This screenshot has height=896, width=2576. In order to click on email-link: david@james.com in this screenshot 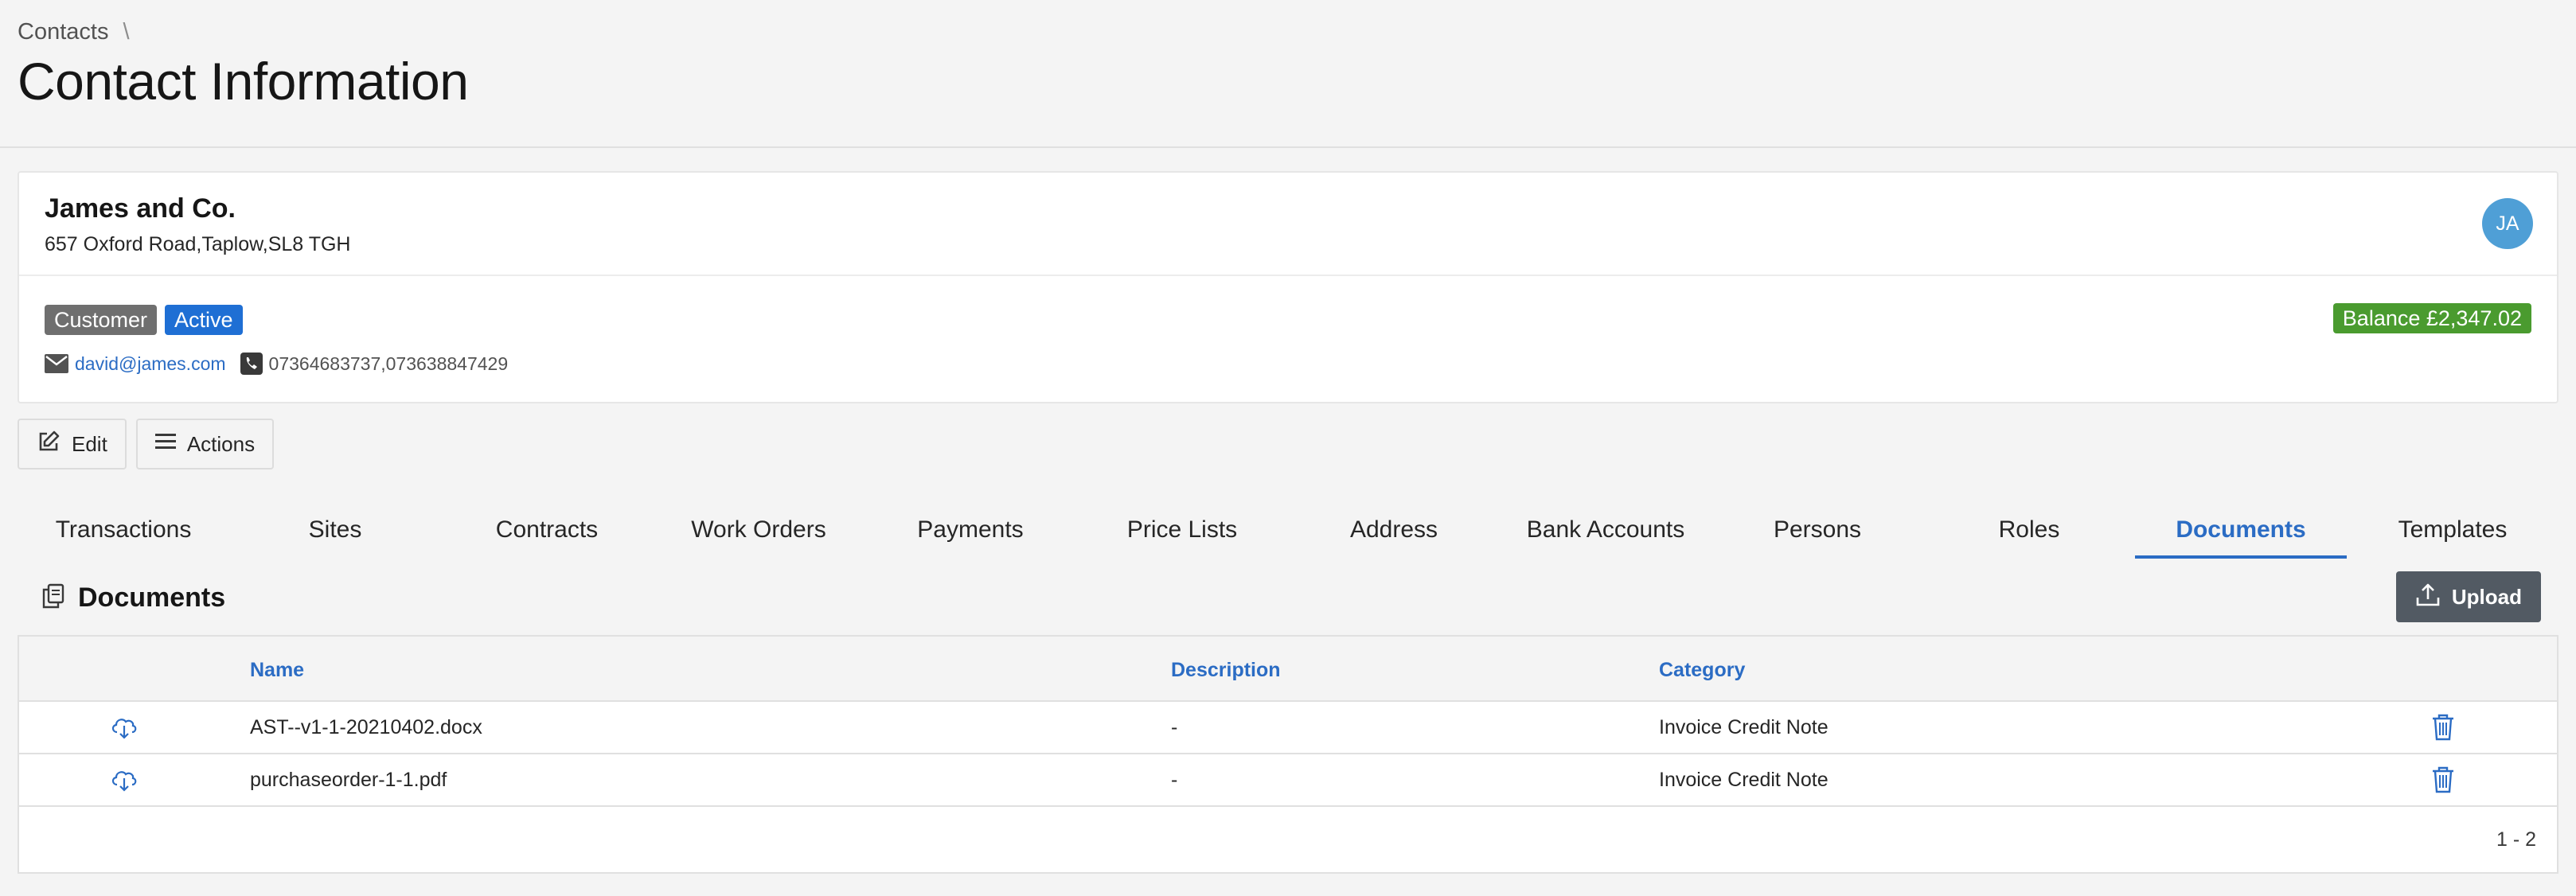, I will do `click(150, 364)`.